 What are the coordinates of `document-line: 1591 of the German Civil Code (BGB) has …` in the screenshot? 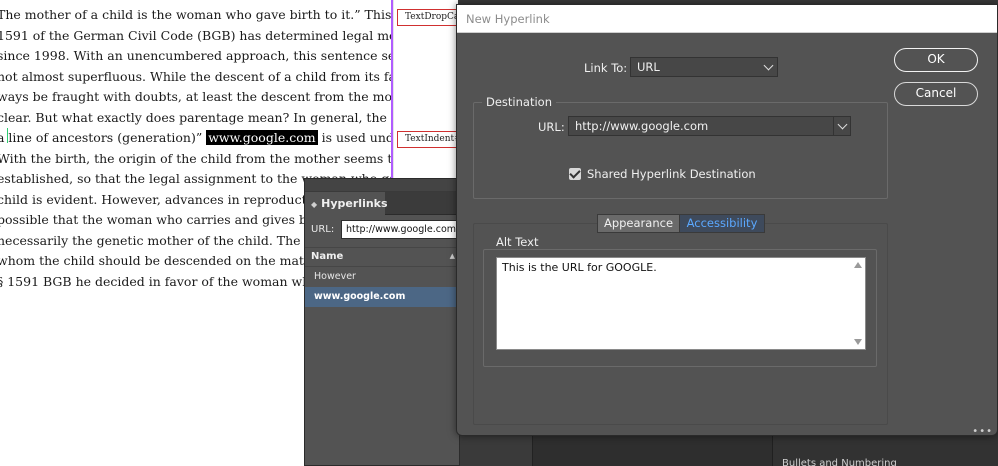 It's located at (195, 35).